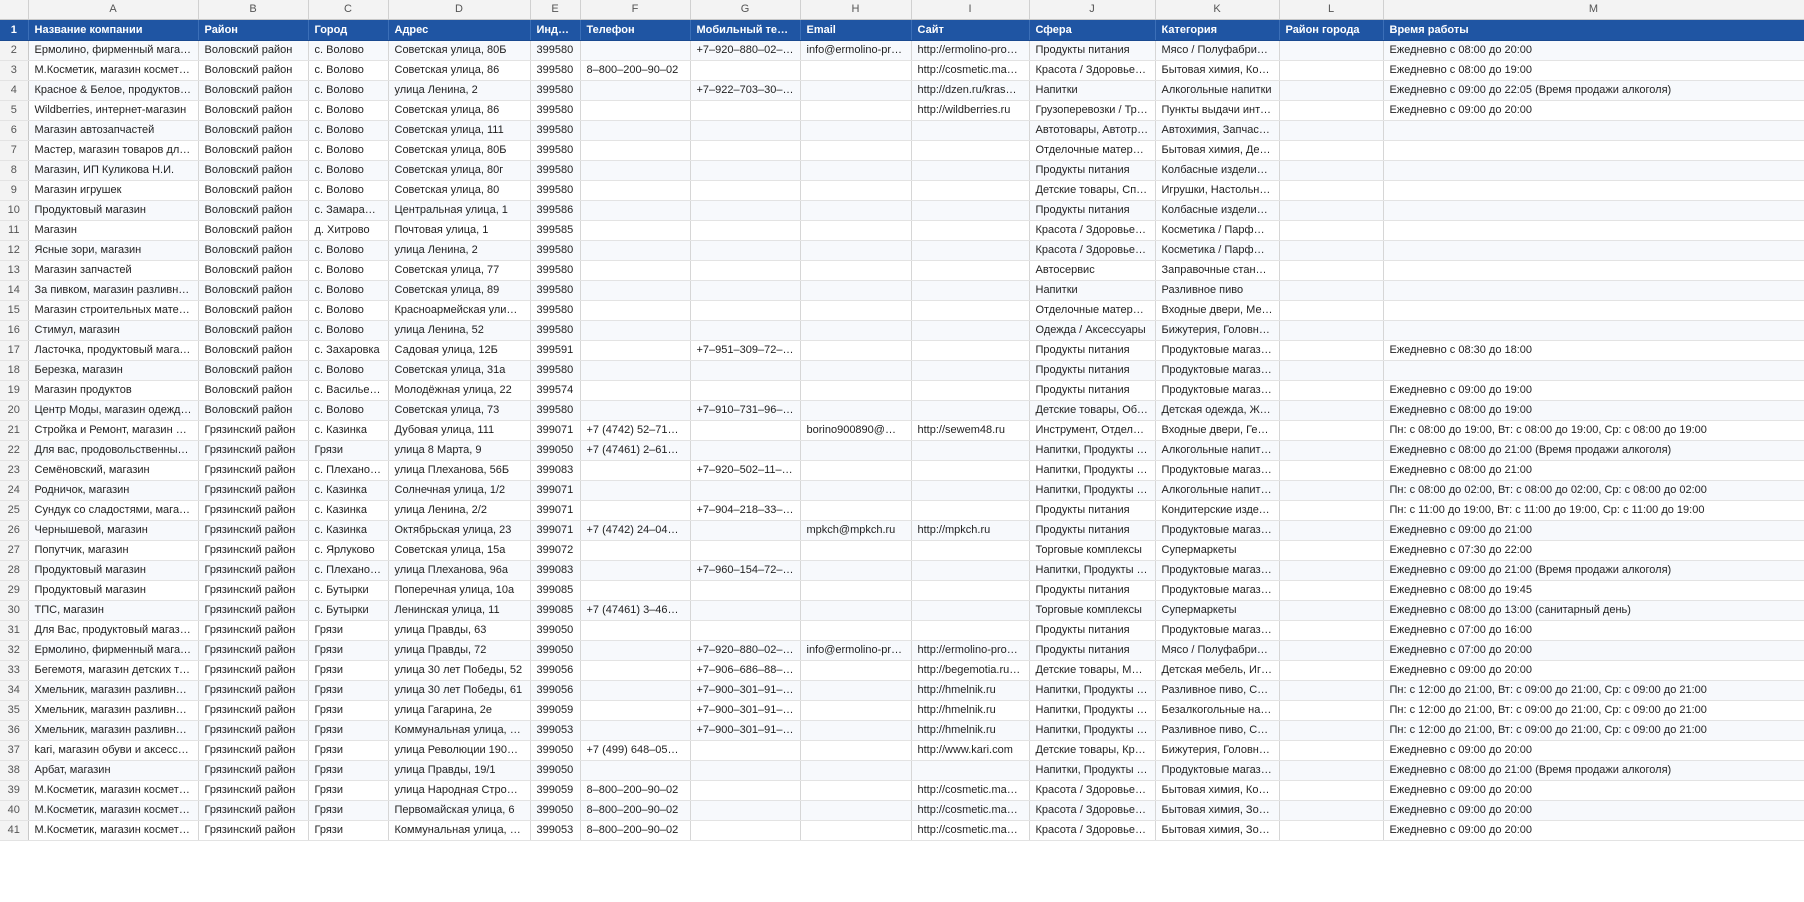 Image resolution: width=1804 pixels, height=902 pixels. I want to click on cell: улица Плеханова, 96а, so click(459, 570).